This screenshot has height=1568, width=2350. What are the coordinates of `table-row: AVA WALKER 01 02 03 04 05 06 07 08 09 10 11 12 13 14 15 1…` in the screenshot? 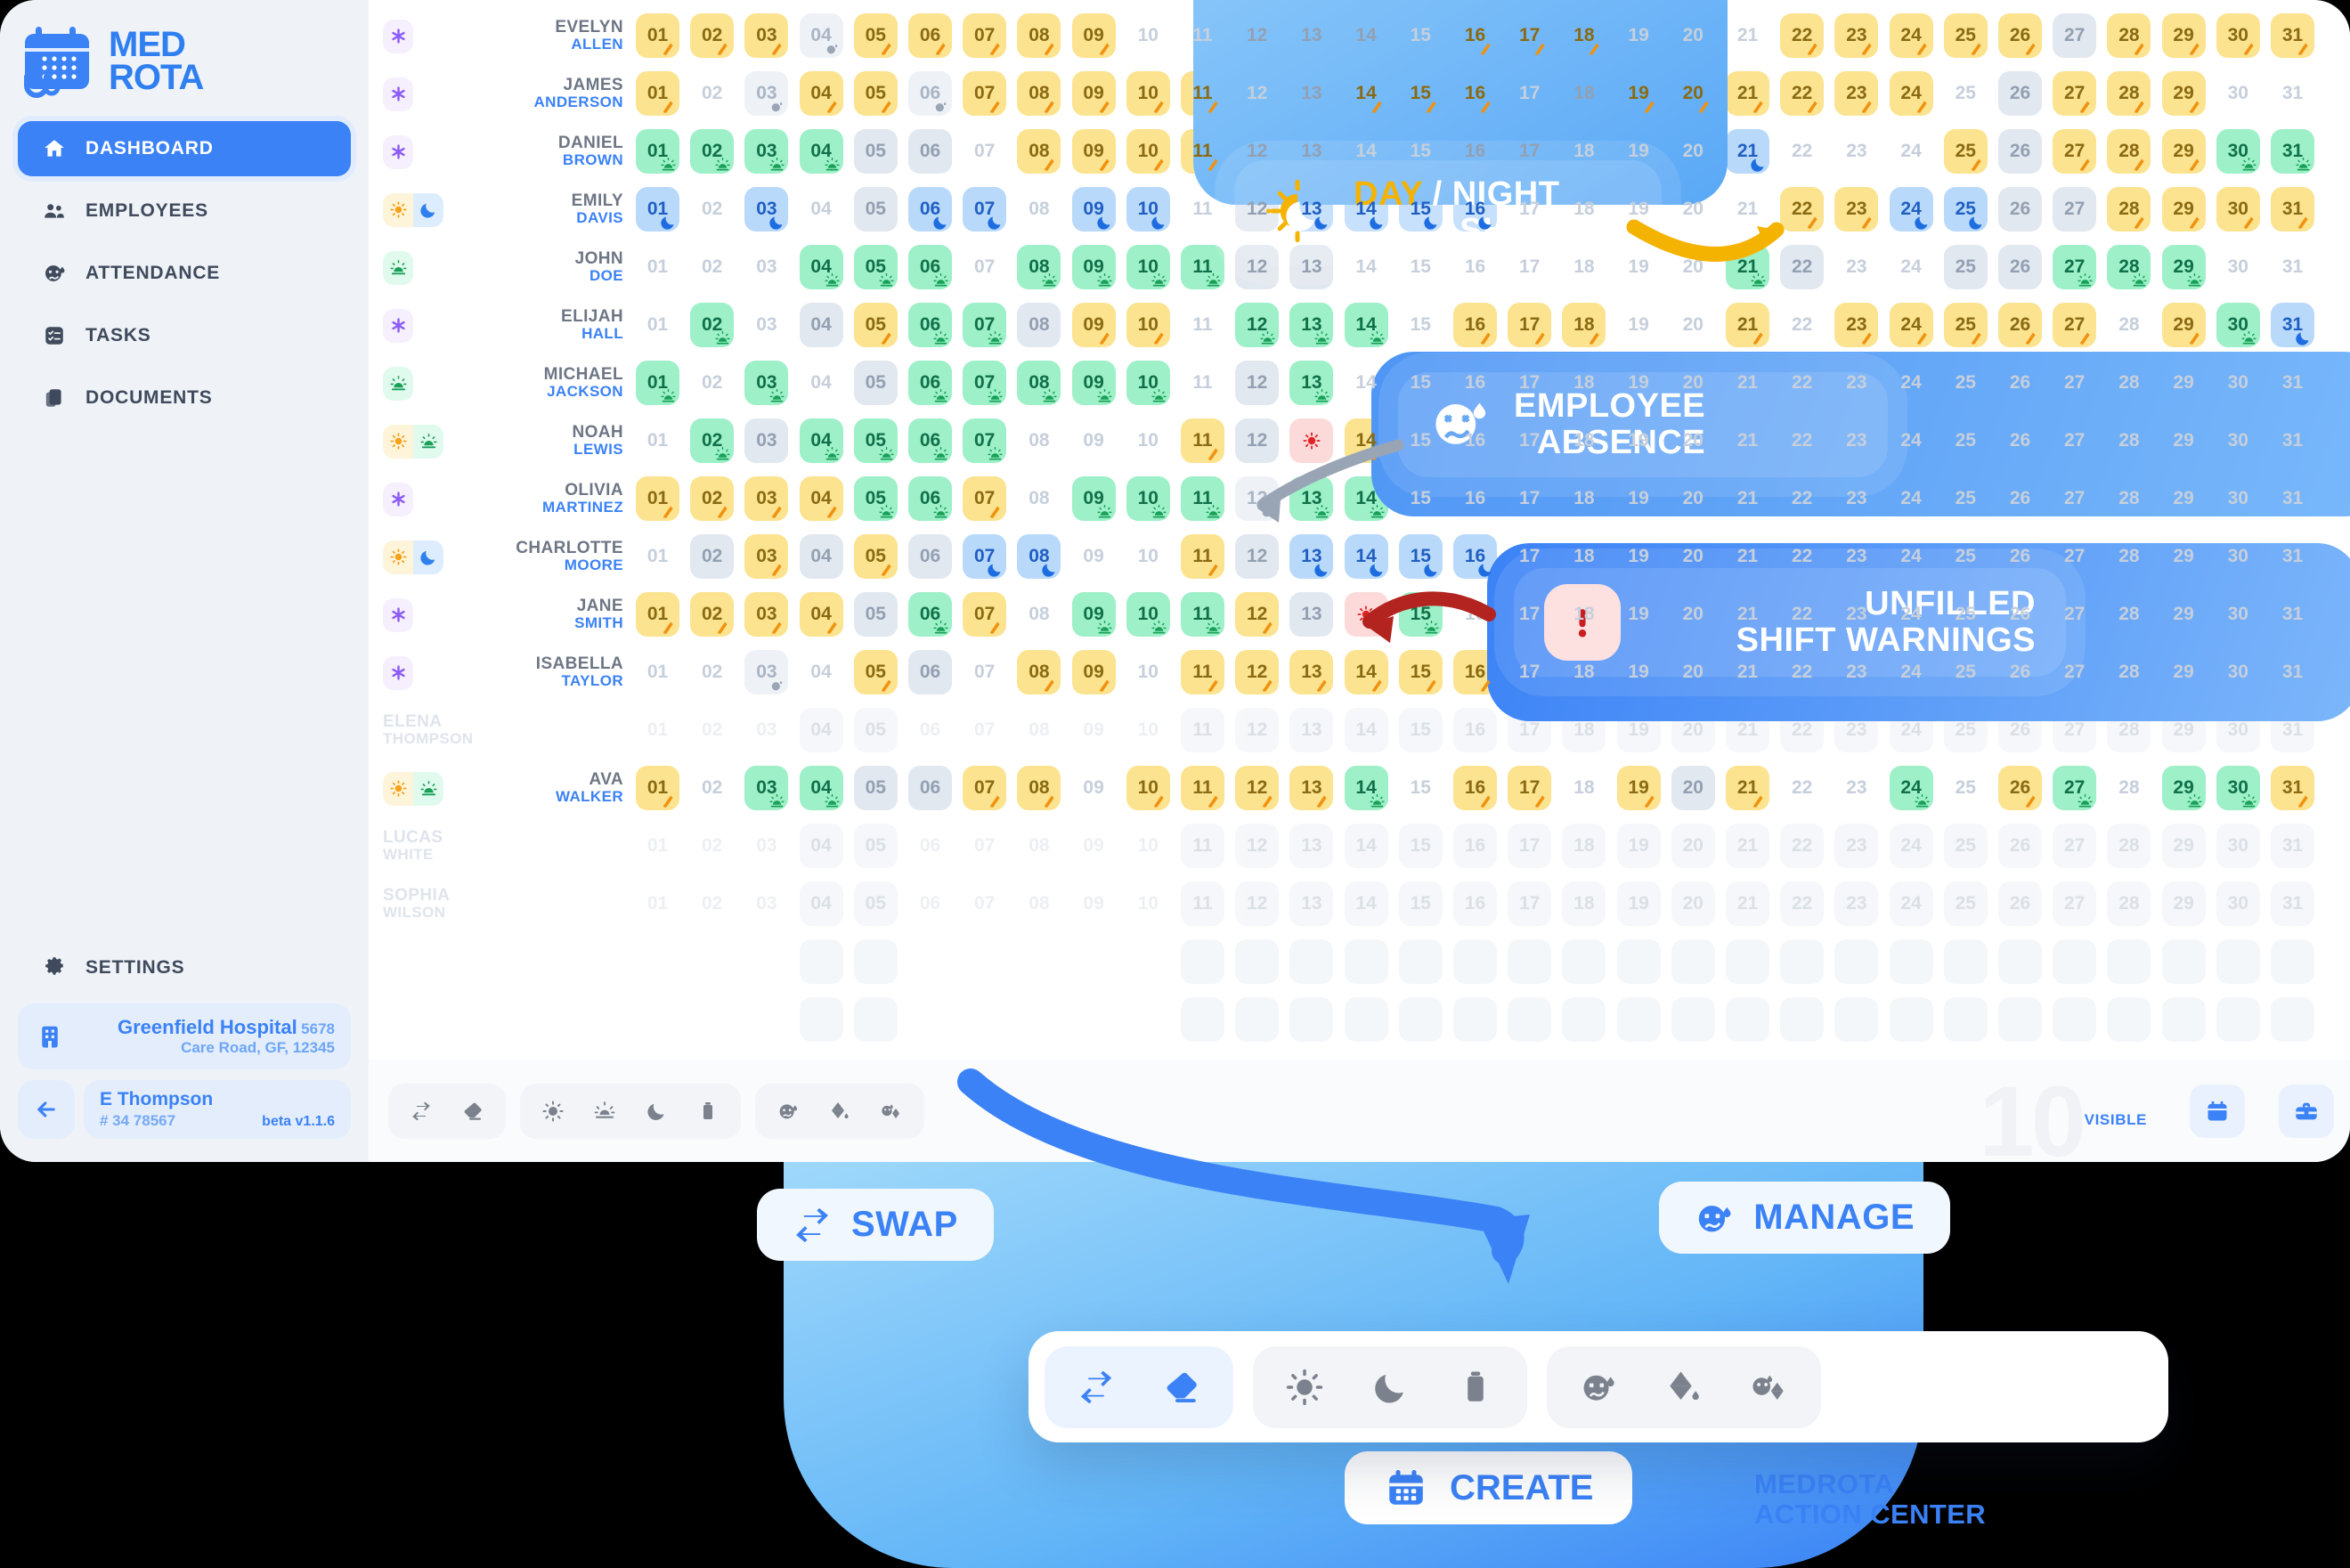 It's located at (1360, 788).